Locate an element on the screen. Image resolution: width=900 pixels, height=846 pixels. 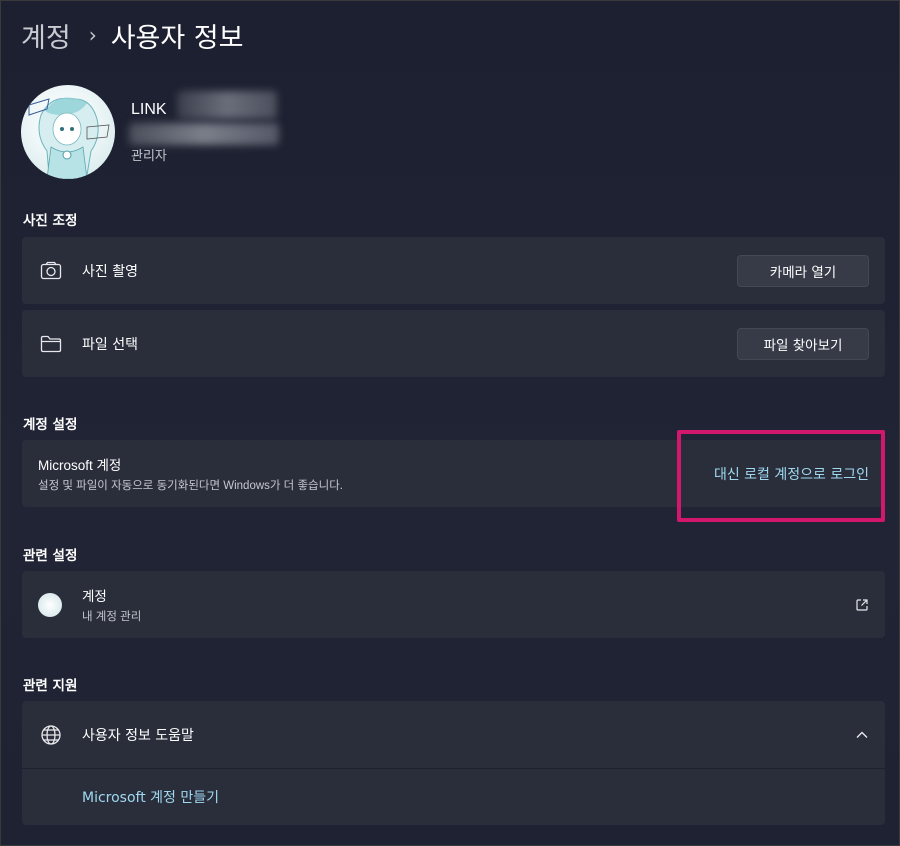
user-name: LINK is located at coordinates (149, 109).